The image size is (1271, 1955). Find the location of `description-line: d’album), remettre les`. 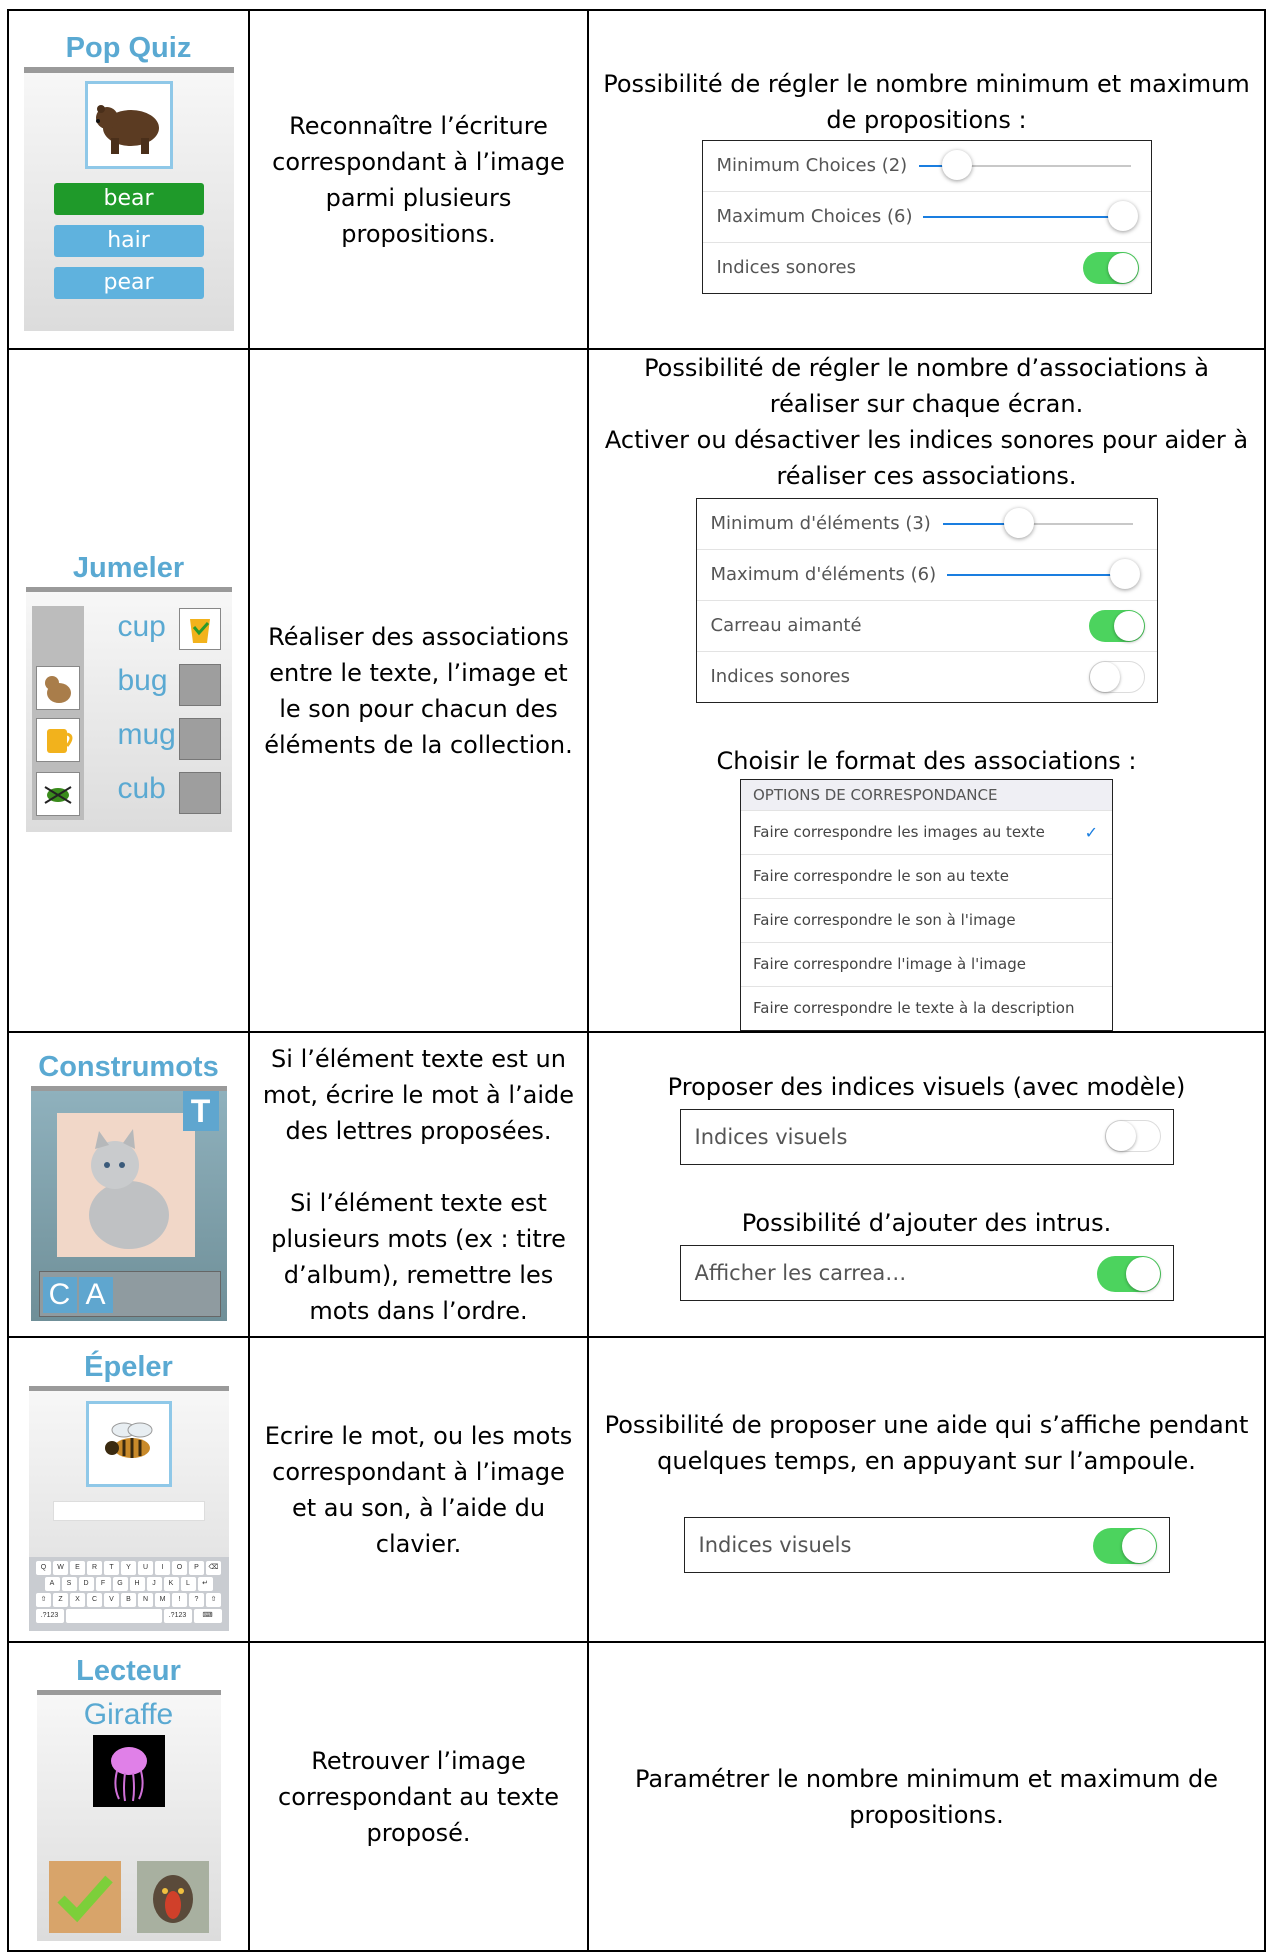

description-line: d’album), remettre les is located at coordinates (418, 1274).